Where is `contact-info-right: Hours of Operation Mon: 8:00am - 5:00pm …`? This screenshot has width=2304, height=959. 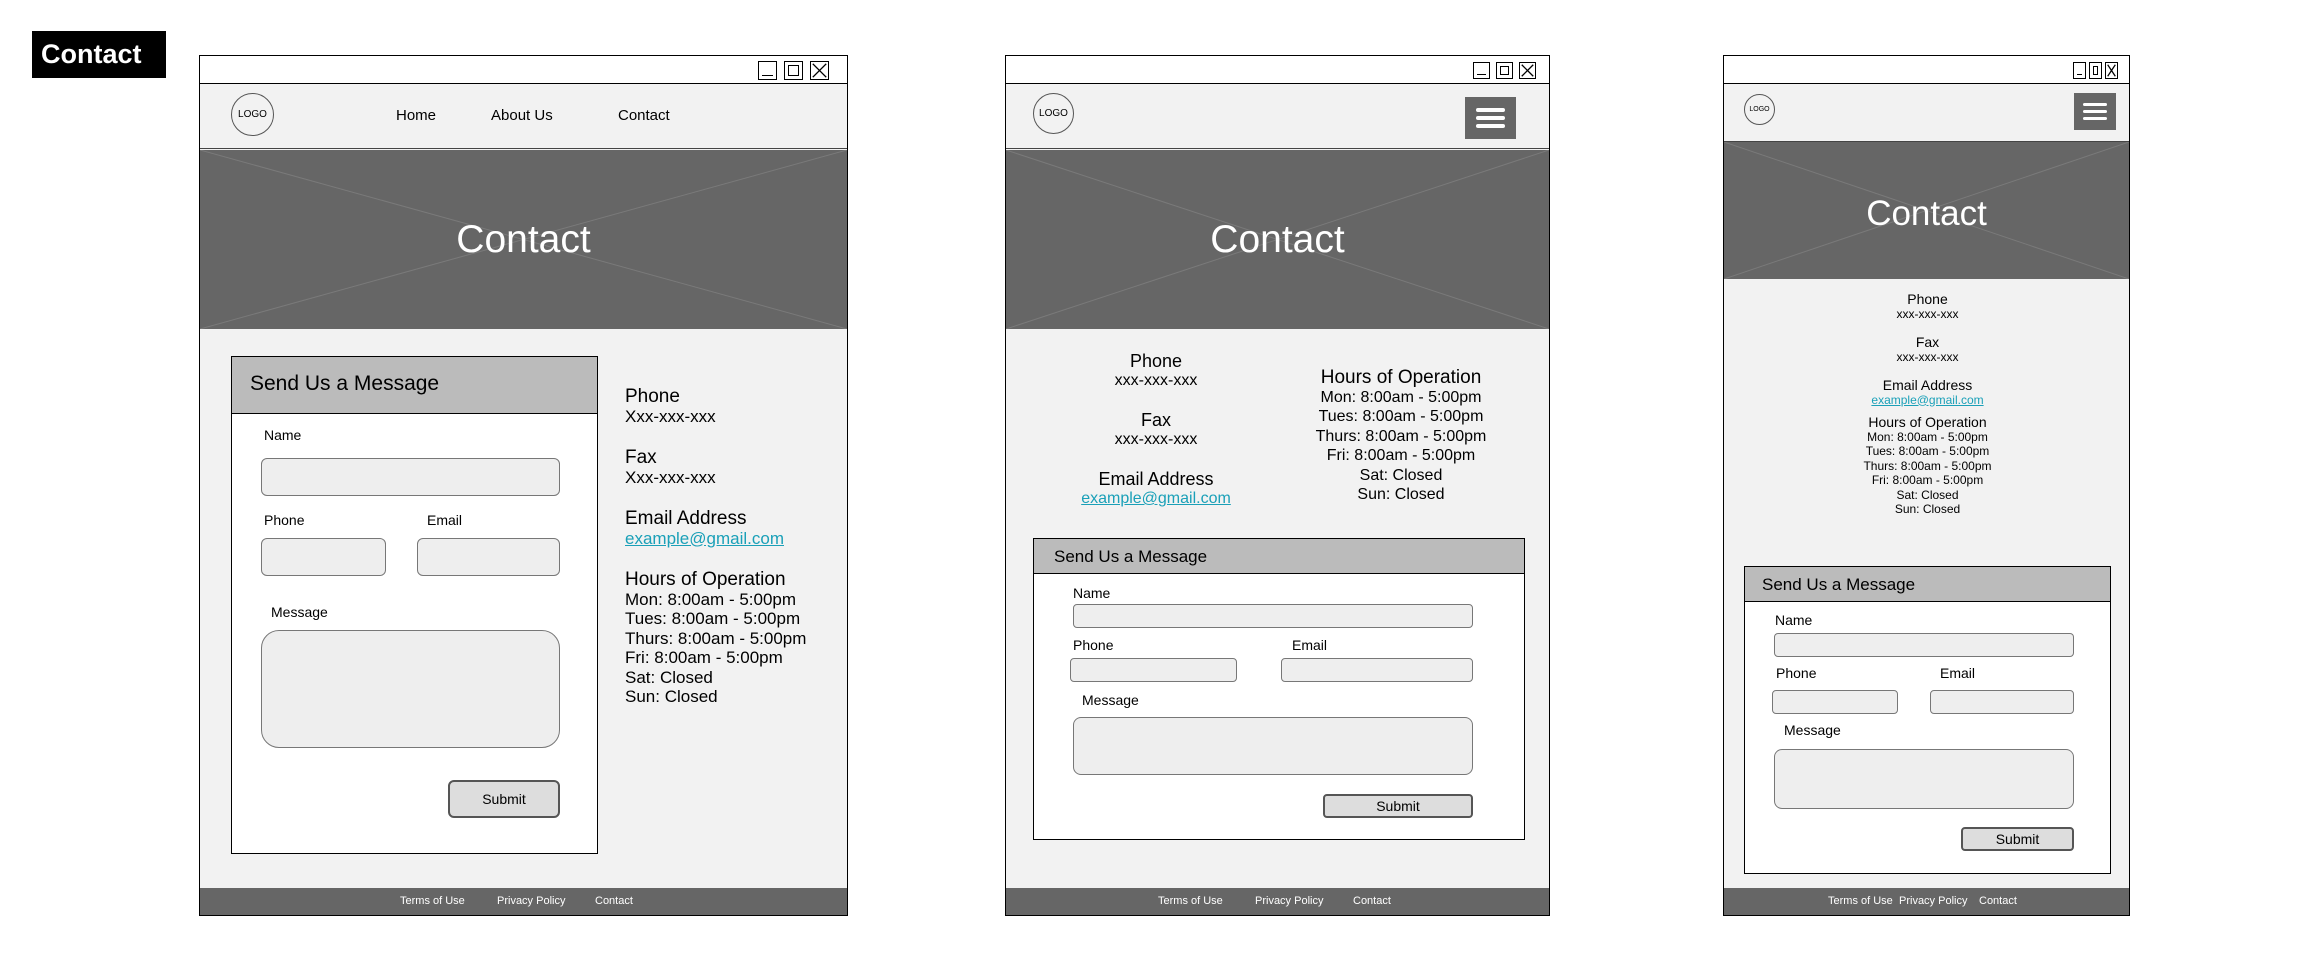
contact-info-right: Hours of Operation Mon: 8:00am - 5:00pm … is located at coordinates (1401, 436).